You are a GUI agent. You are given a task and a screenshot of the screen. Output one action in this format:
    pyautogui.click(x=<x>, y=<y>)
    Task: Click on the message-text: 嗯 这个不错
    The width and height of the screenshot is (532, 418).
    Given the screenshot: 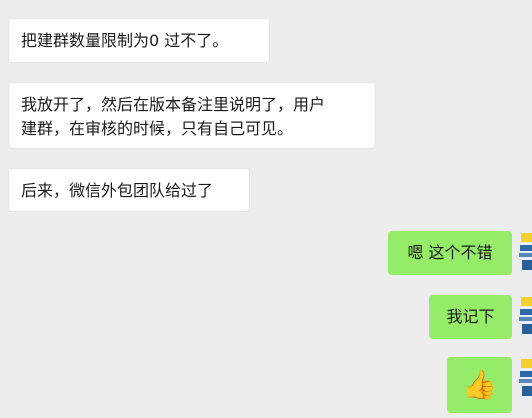 What is the action you would take?
    pyautogui.click(x=450, y=252)
    